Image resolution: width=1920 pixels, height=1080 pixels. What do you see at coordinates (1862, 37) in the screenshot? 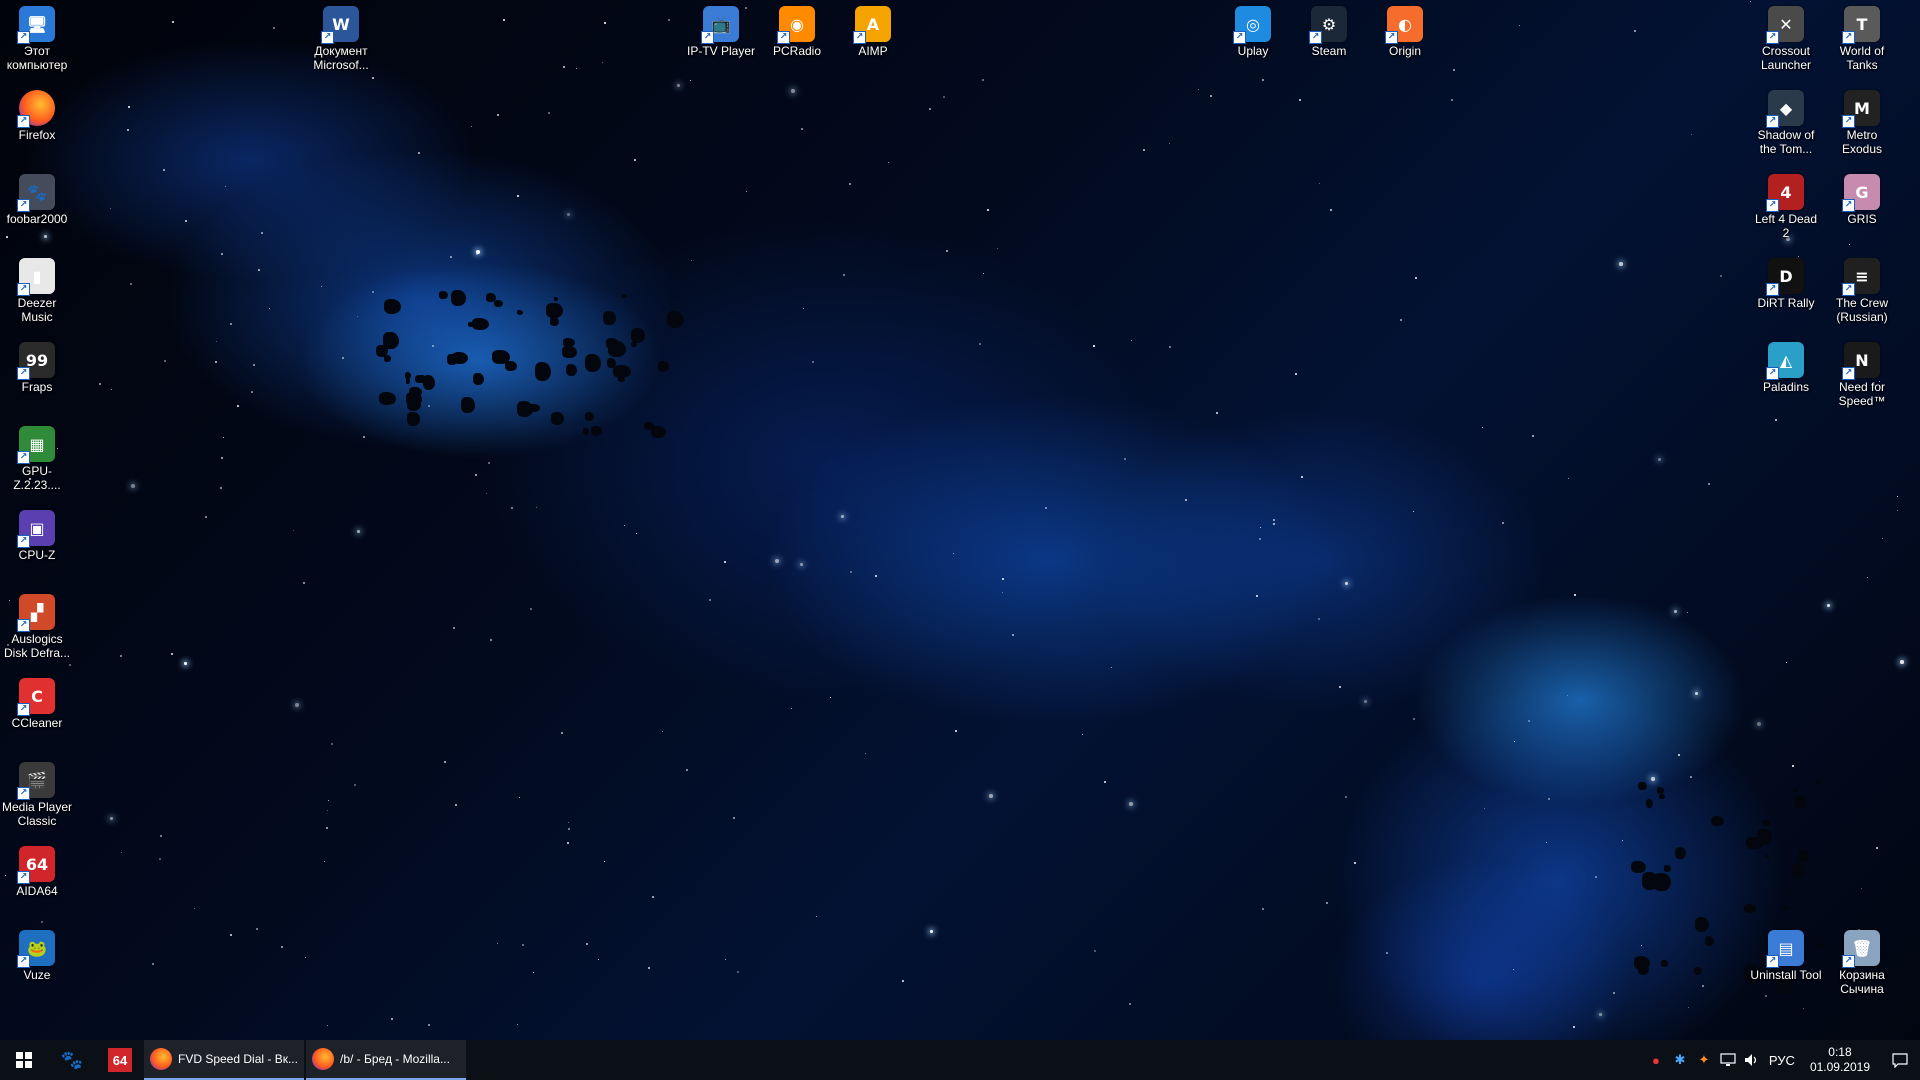
I see `desktop-icon-world-of-tanks: T ↗ World of Tanks` at bounding box center [1862, 37].